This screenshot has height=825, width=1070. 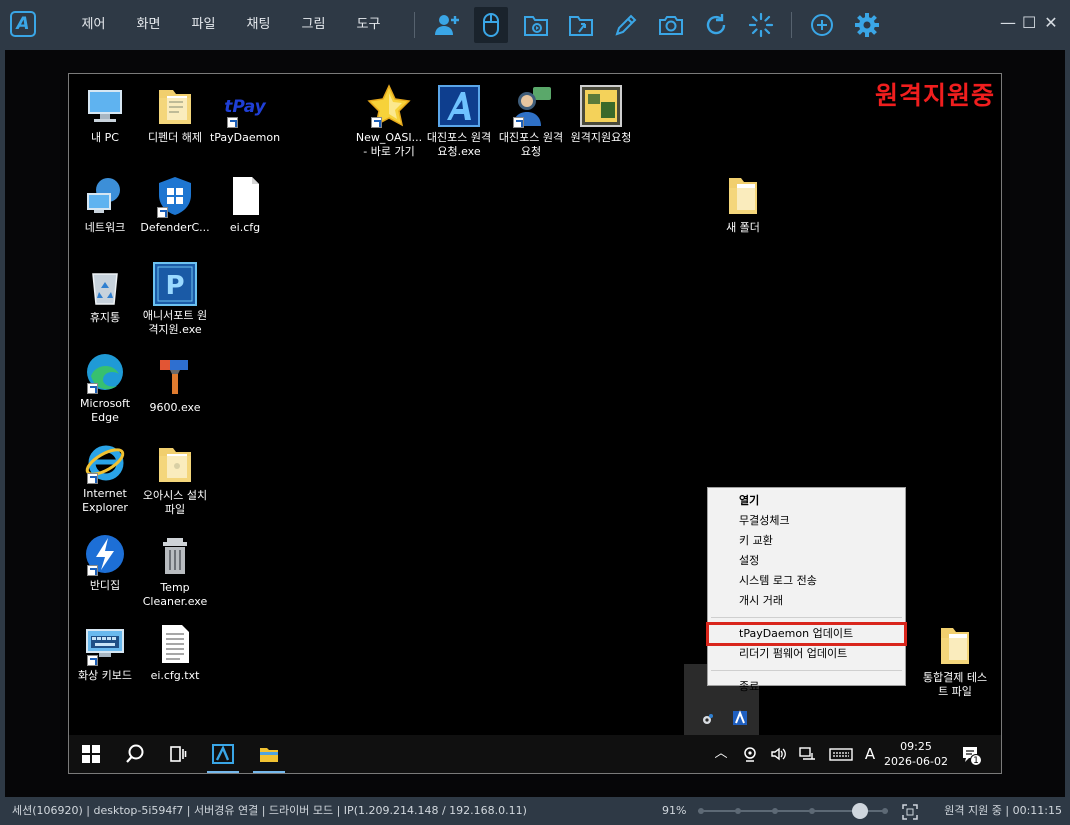 I want to click on search-button, so click(x=135, y=754).